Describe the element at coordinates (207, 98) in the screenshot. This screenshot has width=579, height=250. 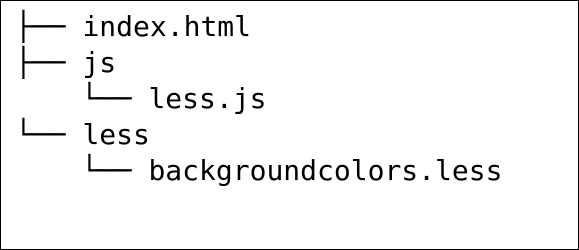
I see `file-name: less.js` at that location.